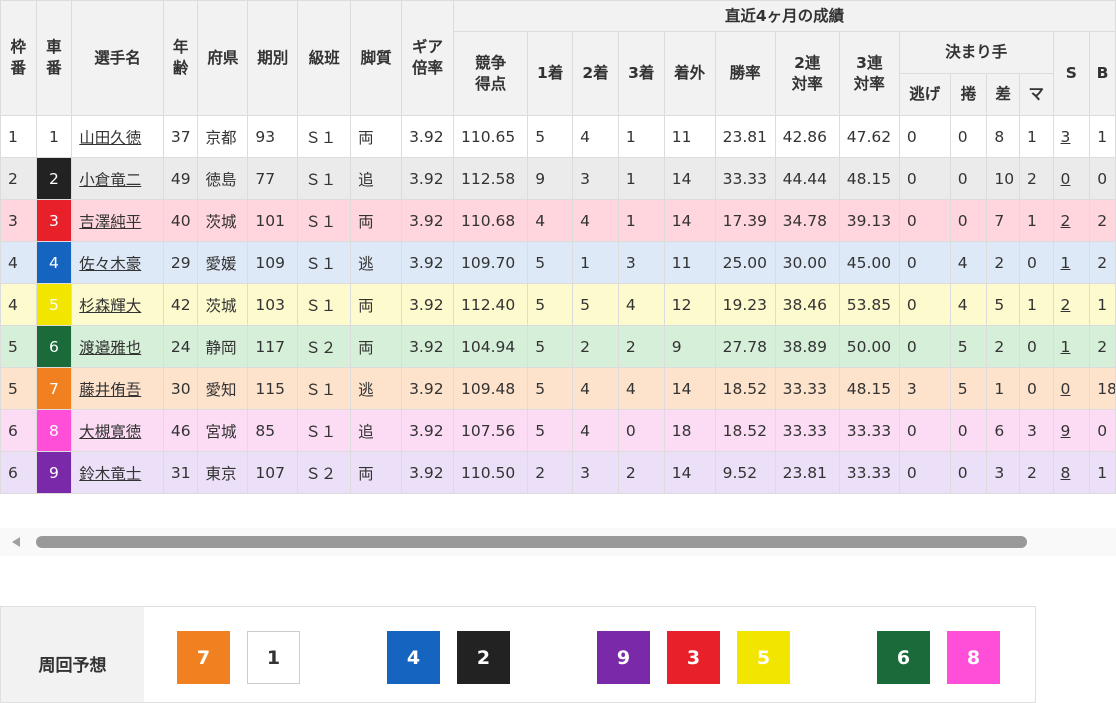  What do you see at coordinates (745, 430) in the screenshot?
I see `cell-win: 18.52` at bounding box center [745, 430].